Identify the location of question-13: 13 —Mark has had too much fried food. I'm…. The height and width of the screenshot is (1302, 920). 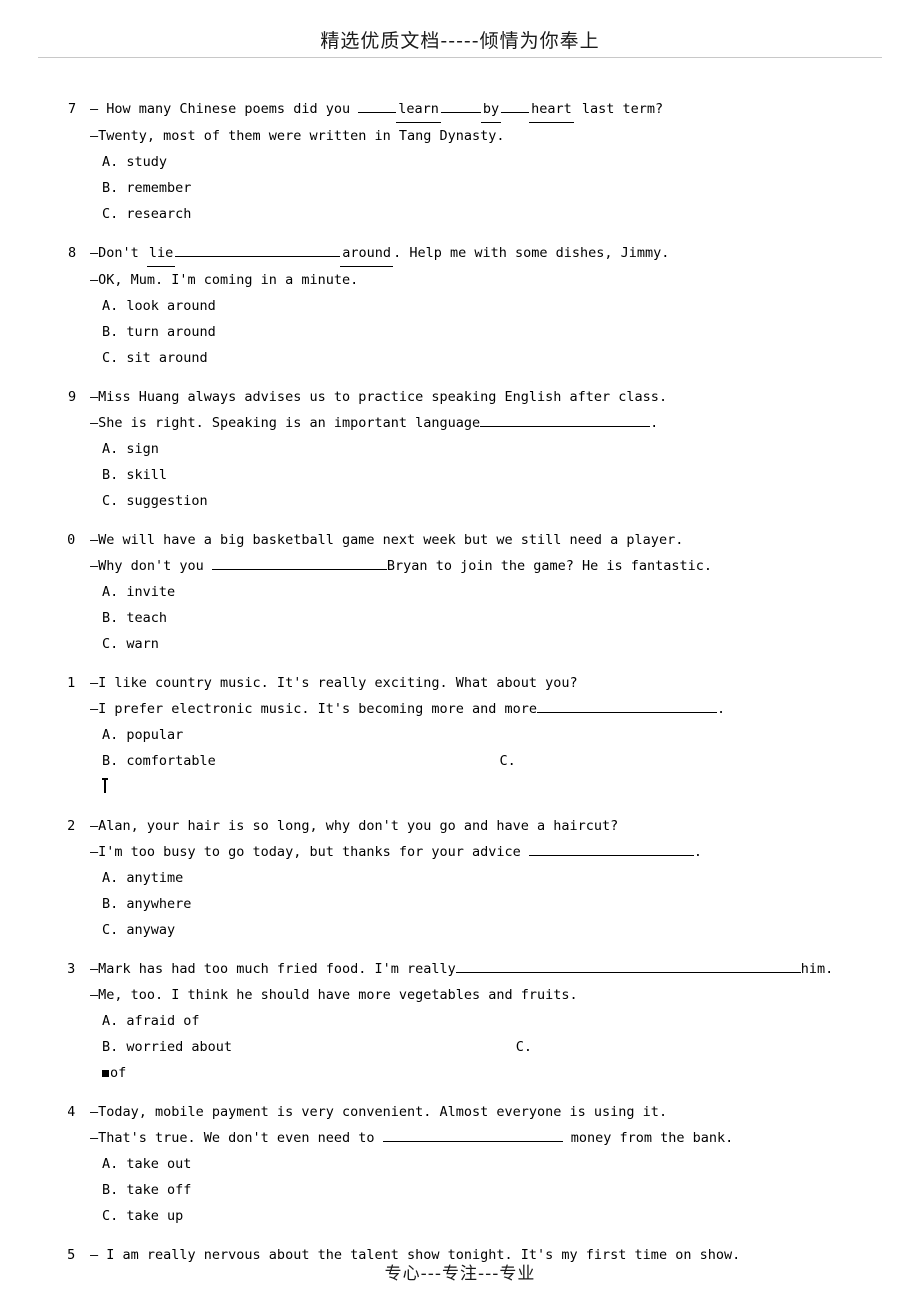
(463, 1021).